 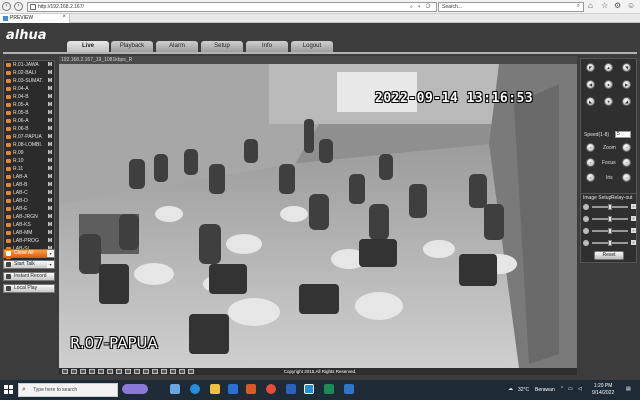 I want to click on ptz-up-left-icon: ◤, so click(x=590, y=67).